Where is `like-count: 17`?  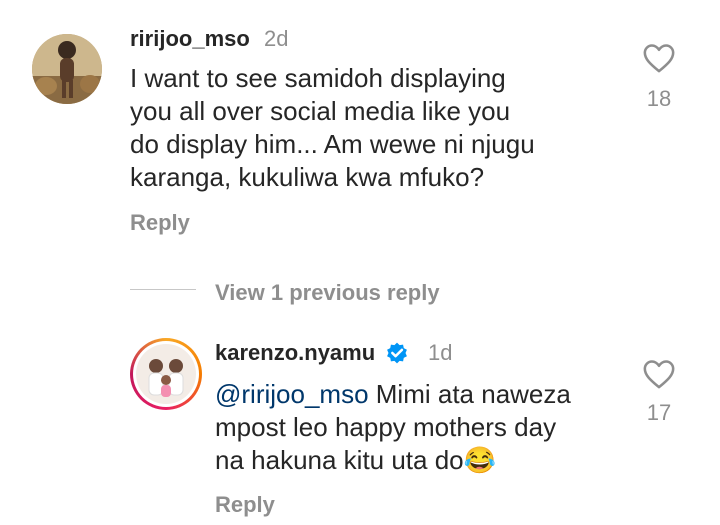 like-count: 17 is located at coordinates (659, 412).